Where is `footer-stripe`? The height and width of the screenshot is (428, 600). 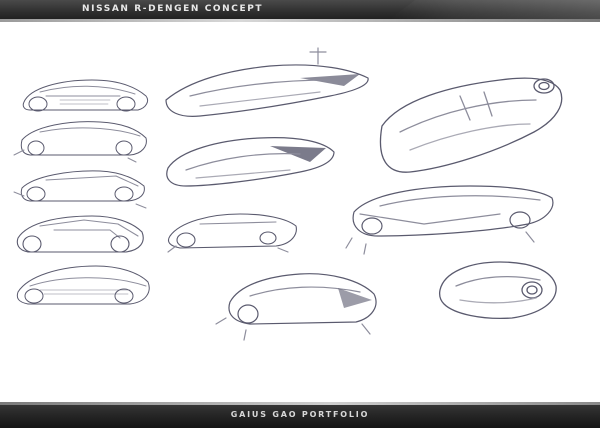
footer-stripe is located at coordinates (300, 403).